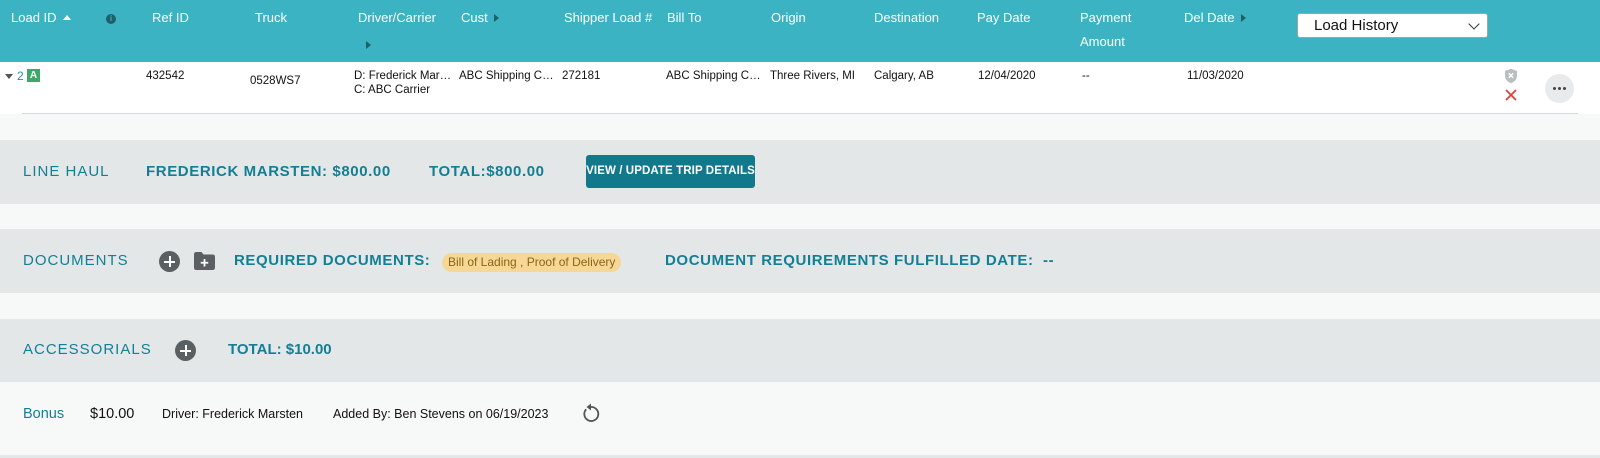  Describe the element at coordinates (1105, 30) in the screenshot. I see `col-payment-amount: Payment Amount` at that location.